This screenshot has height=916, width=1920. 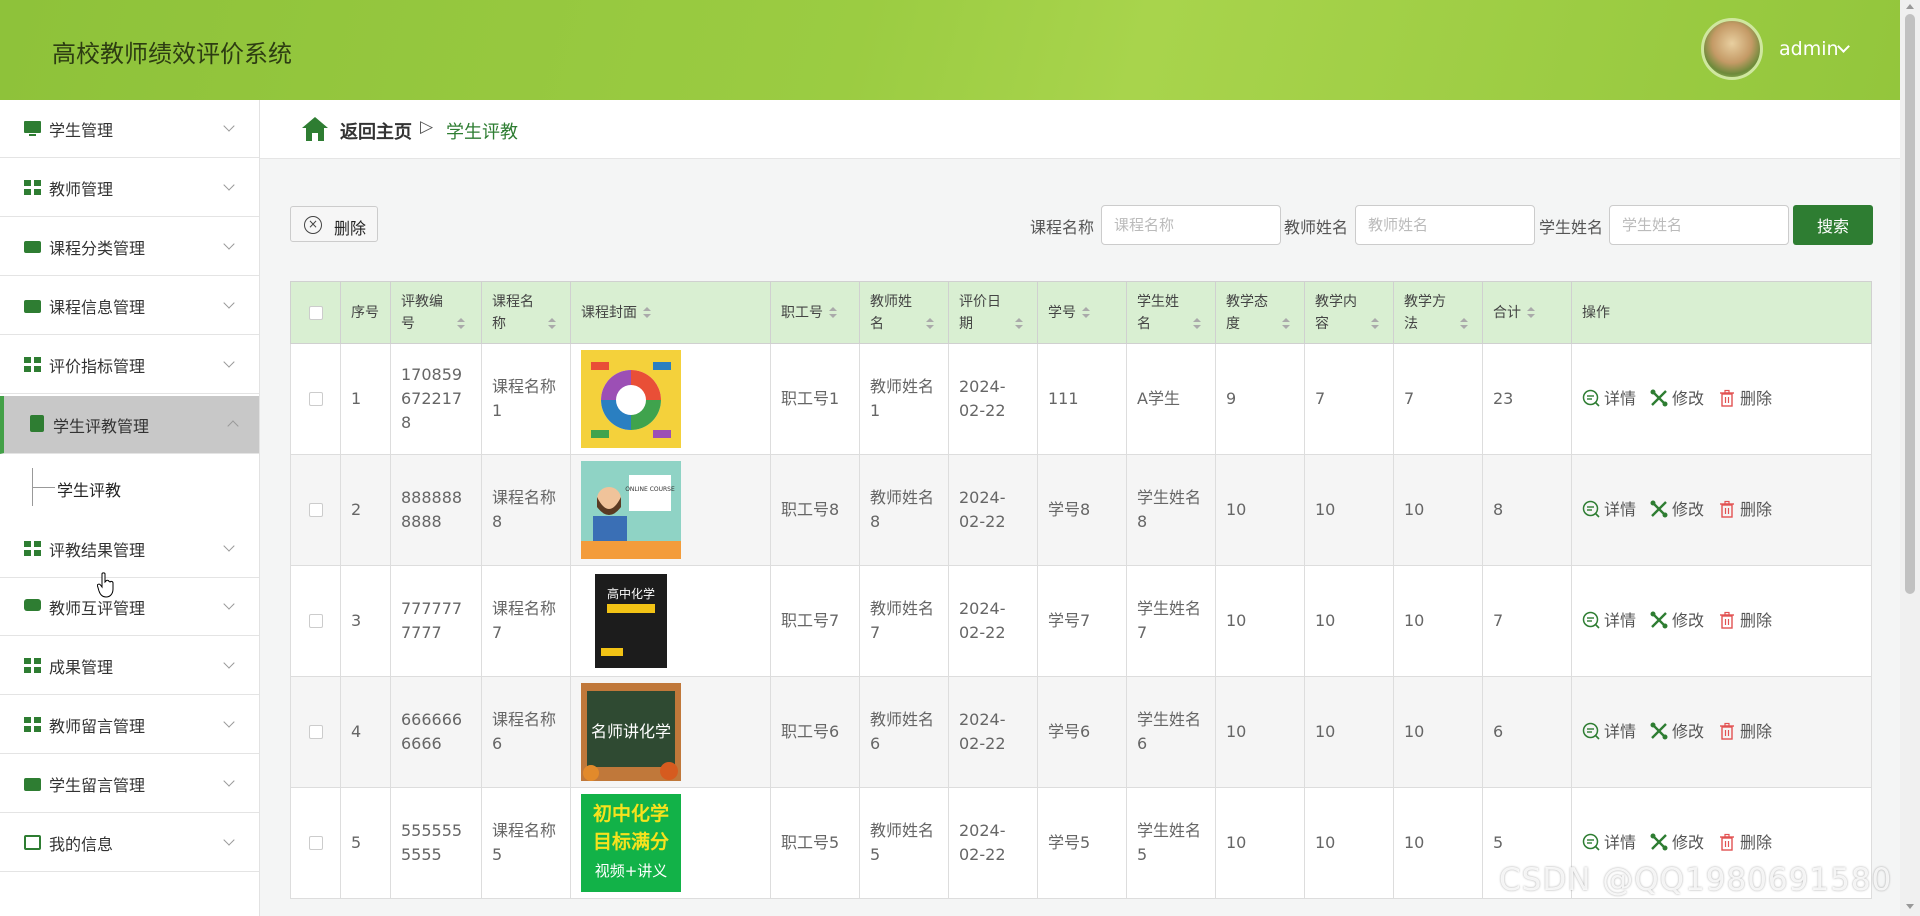 What do you see at coordinates (1527, 510) in the screenshot?
I see `cell-total: 8` at bounding box center [1527, 510].